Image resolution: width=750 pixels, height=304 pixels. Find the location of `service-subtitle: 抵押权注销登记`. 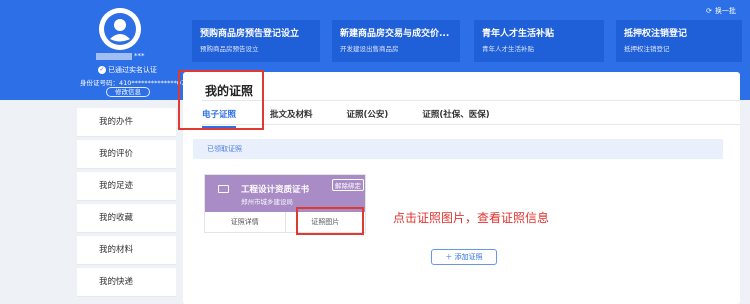

service-subtitle: 抵押权注销登记 is located at coordinates (647, 49).